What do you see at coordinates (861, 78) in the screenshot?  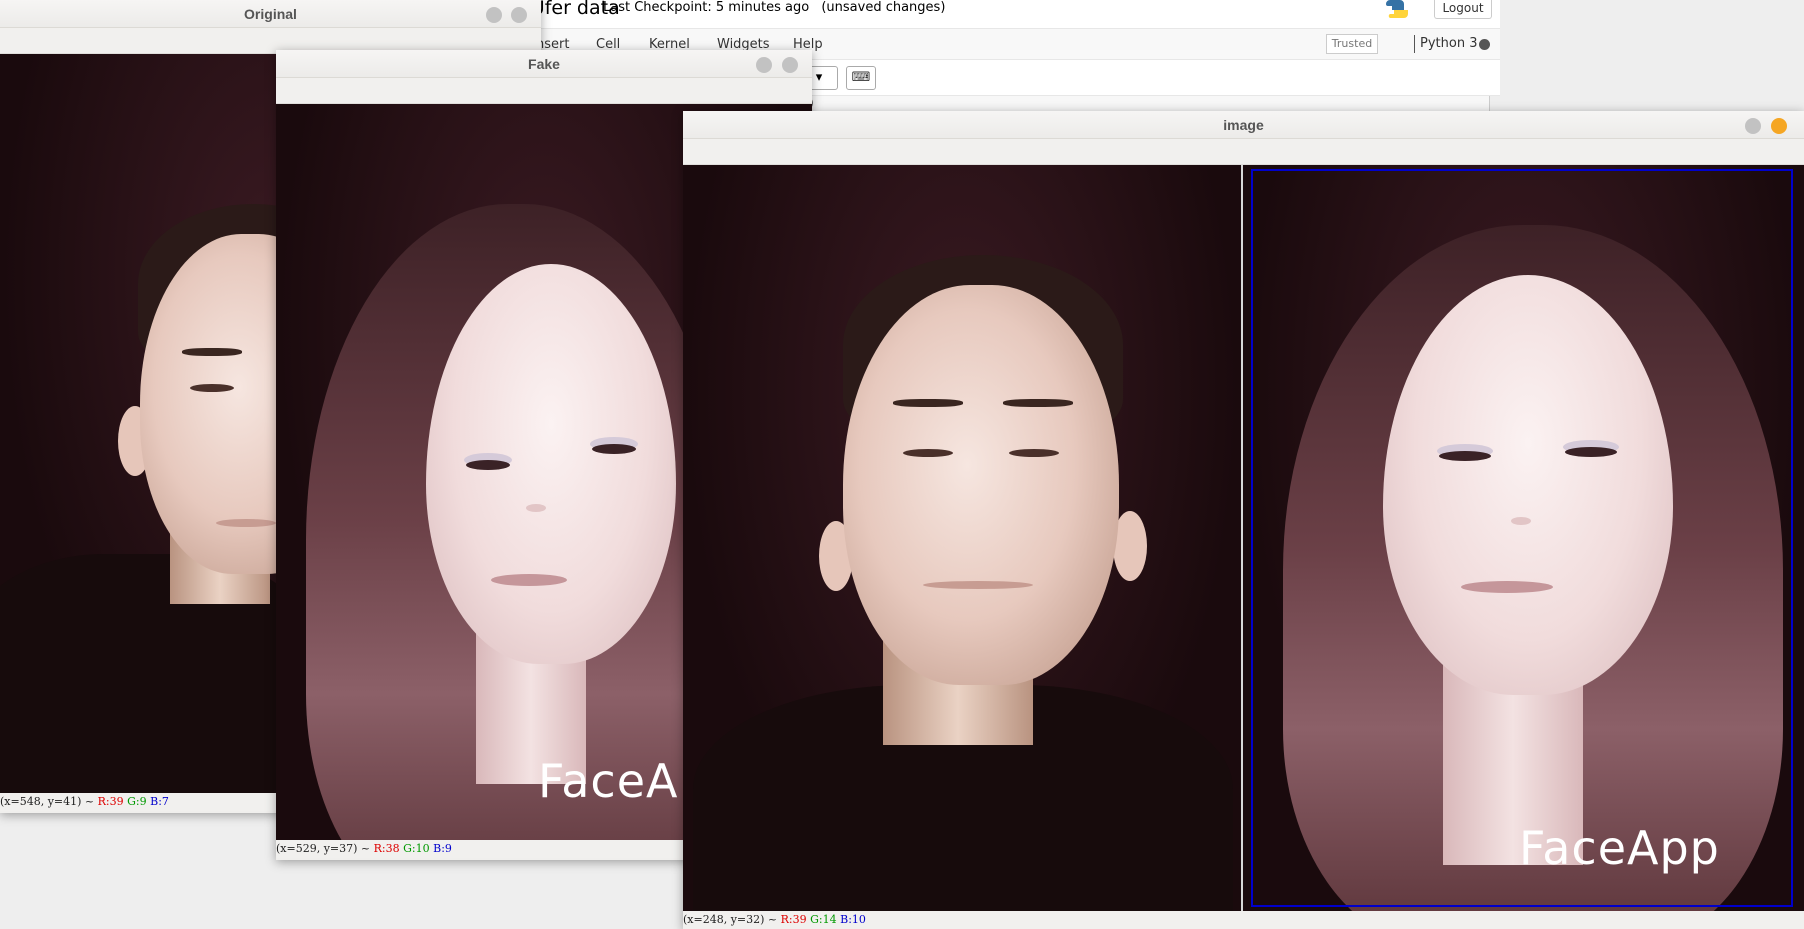 I see `keyboard-shortcuts-button: ⌨` at bounding box center [861, 78].